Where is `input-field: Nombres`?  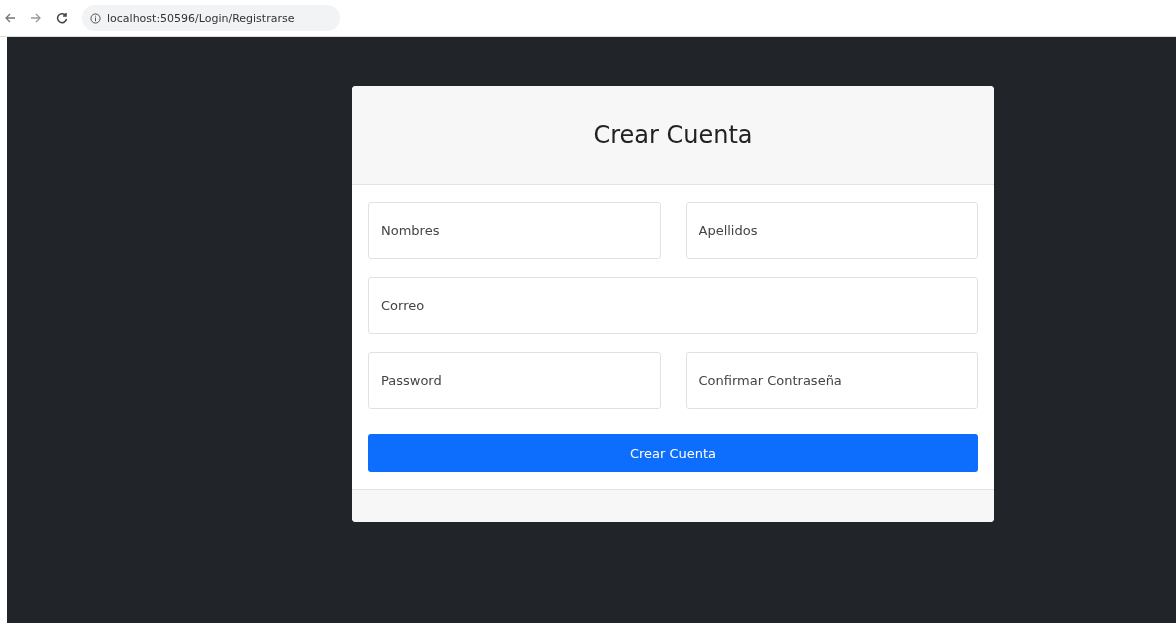 input-field: Nombres is located at coordinates (514, 230).